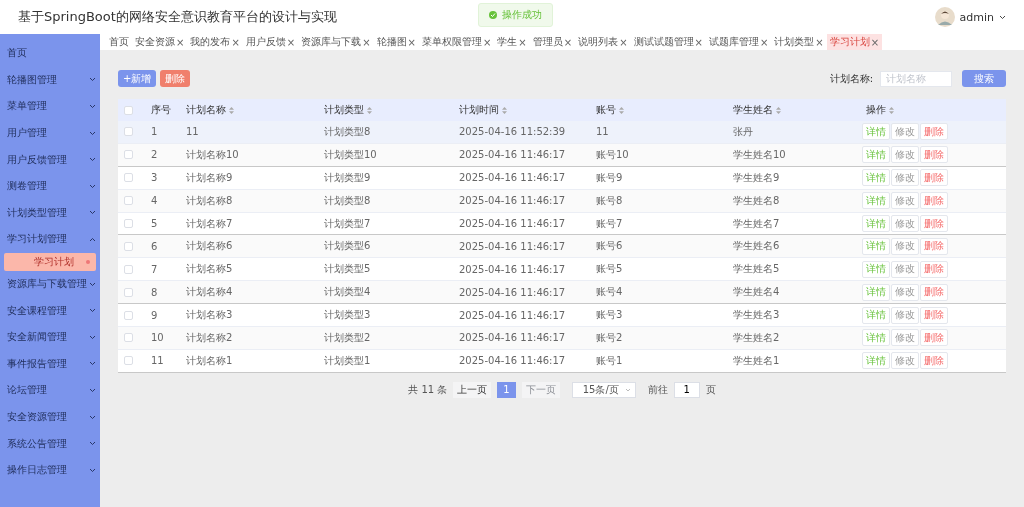 This screenshot has height=507, width=1024. Describe the element at coordinates (984, 78) in the screenshot. I see `search-button: 搜索` at that location.